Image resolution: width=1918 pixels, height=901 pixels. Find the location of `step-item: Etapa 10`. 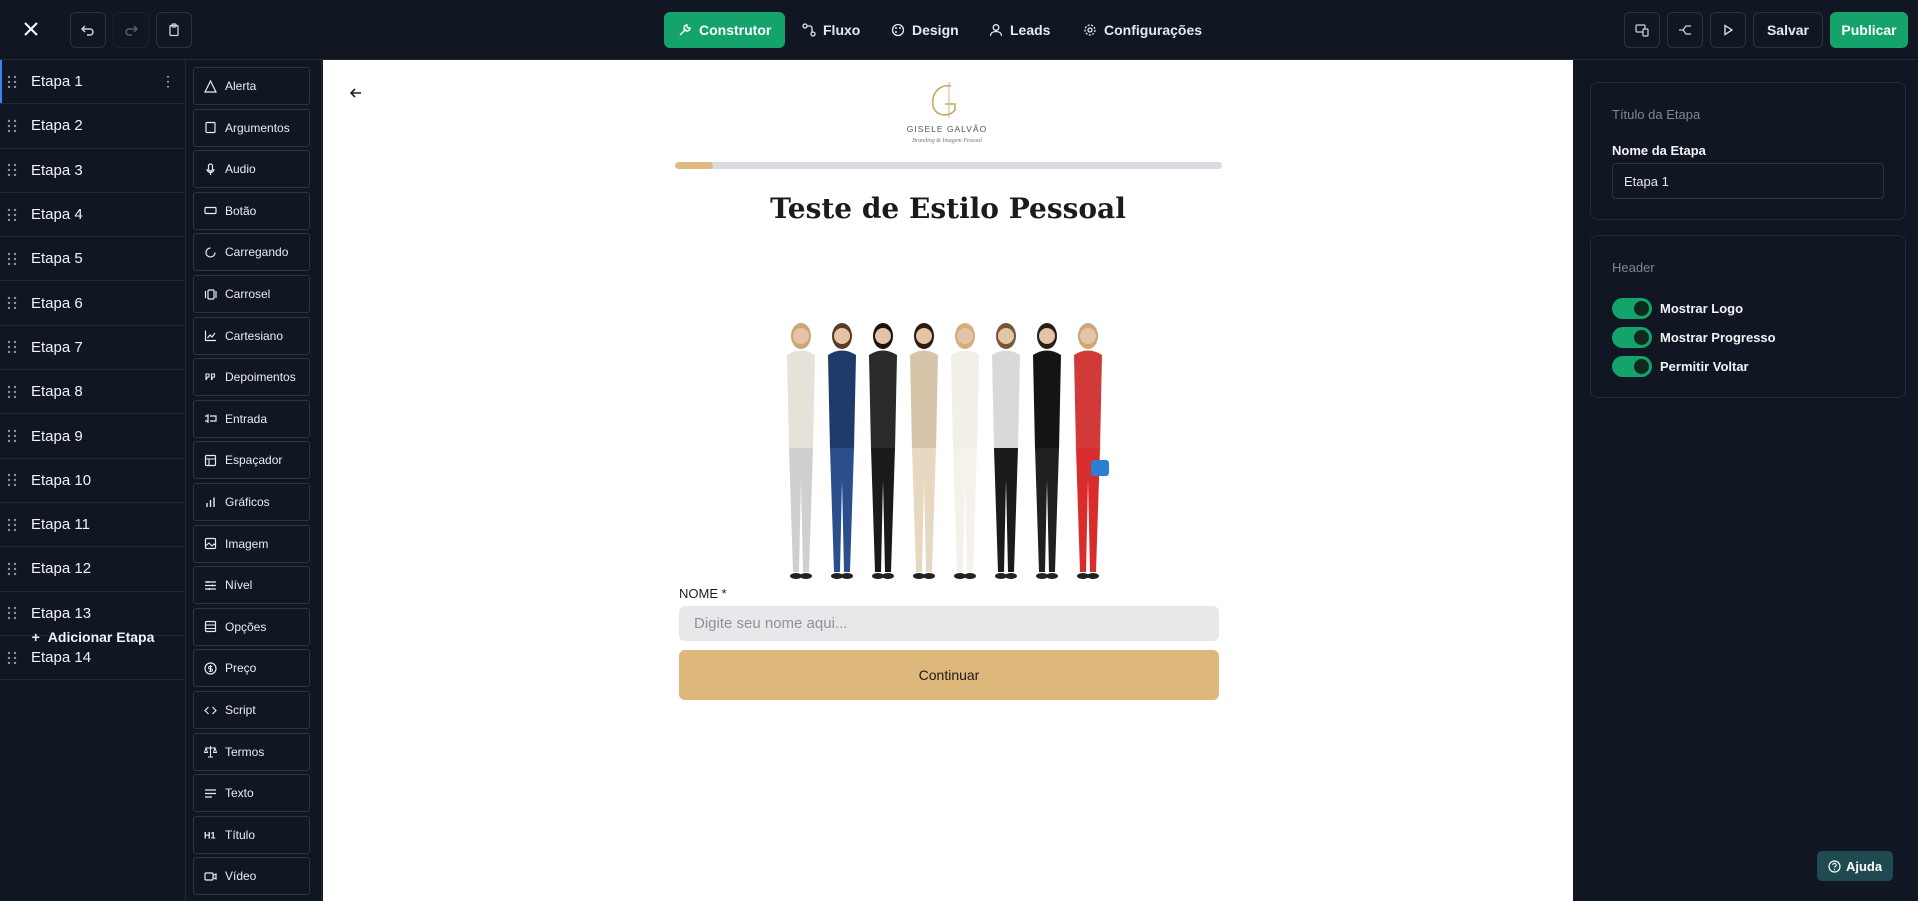

step-item: Etapa 10 is located at coordinates (92, 481).